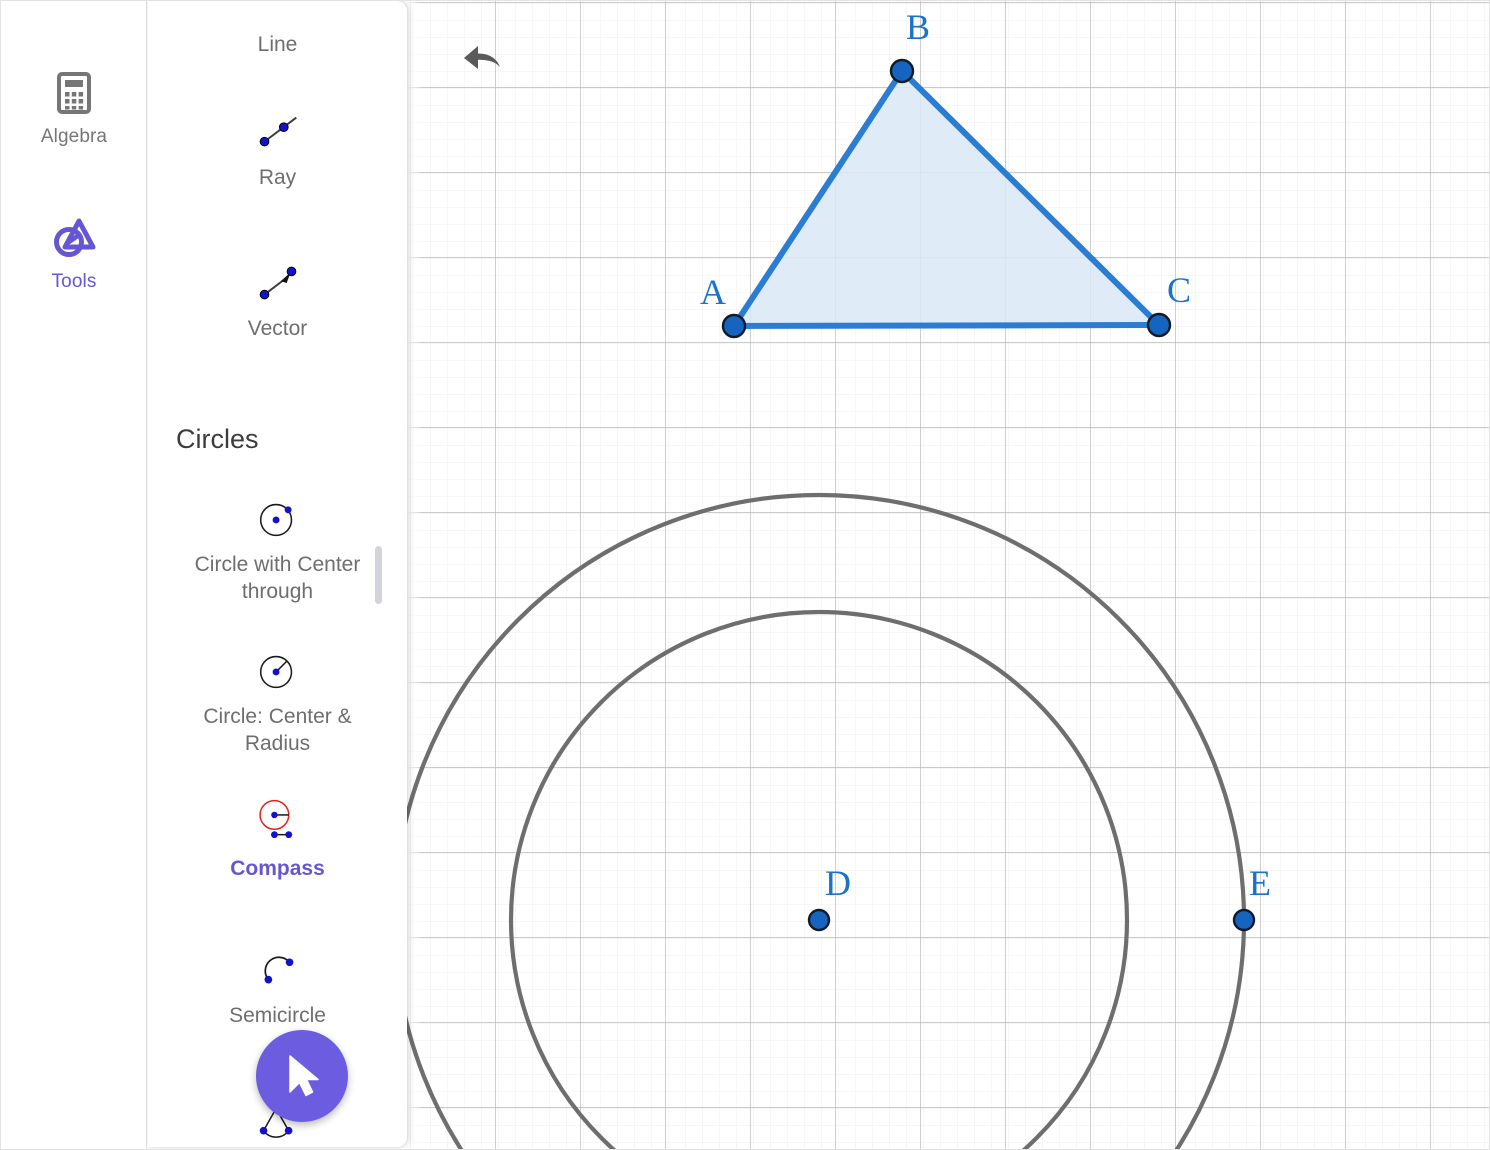 Image resolution: width=1490 pixels, height=1150 pixels. I want to click on triangle-polygon-ABC, so click(946, 198).